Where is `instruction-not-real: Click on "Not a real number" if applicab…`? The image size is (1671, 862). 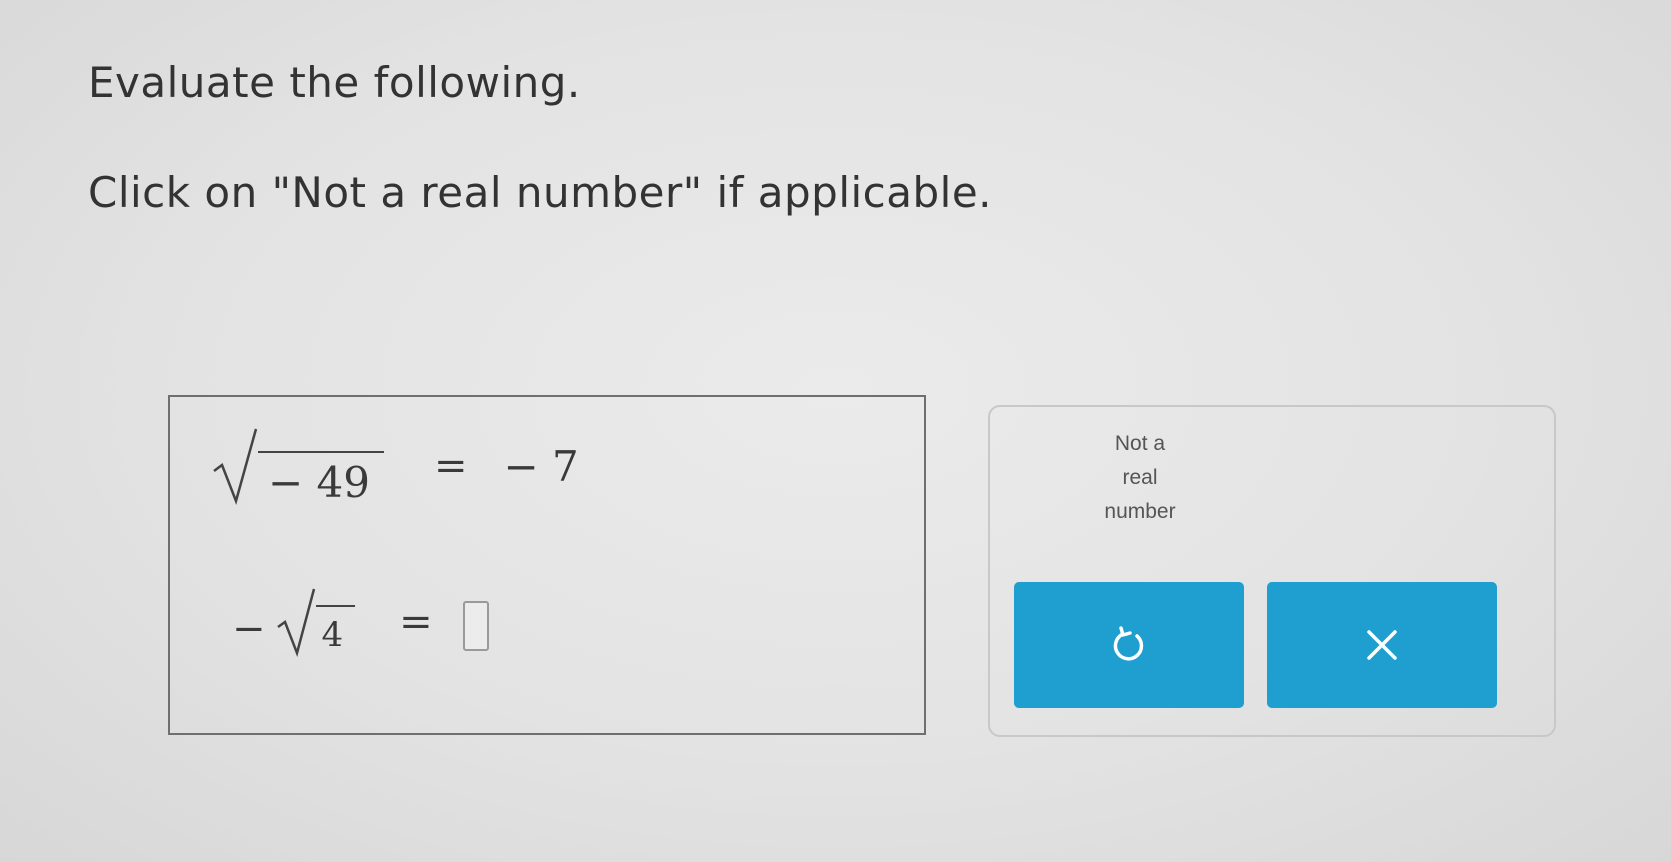
instruction-not-real: Click on "Not a real number" if applicab… is located at coordinates (540, 192).